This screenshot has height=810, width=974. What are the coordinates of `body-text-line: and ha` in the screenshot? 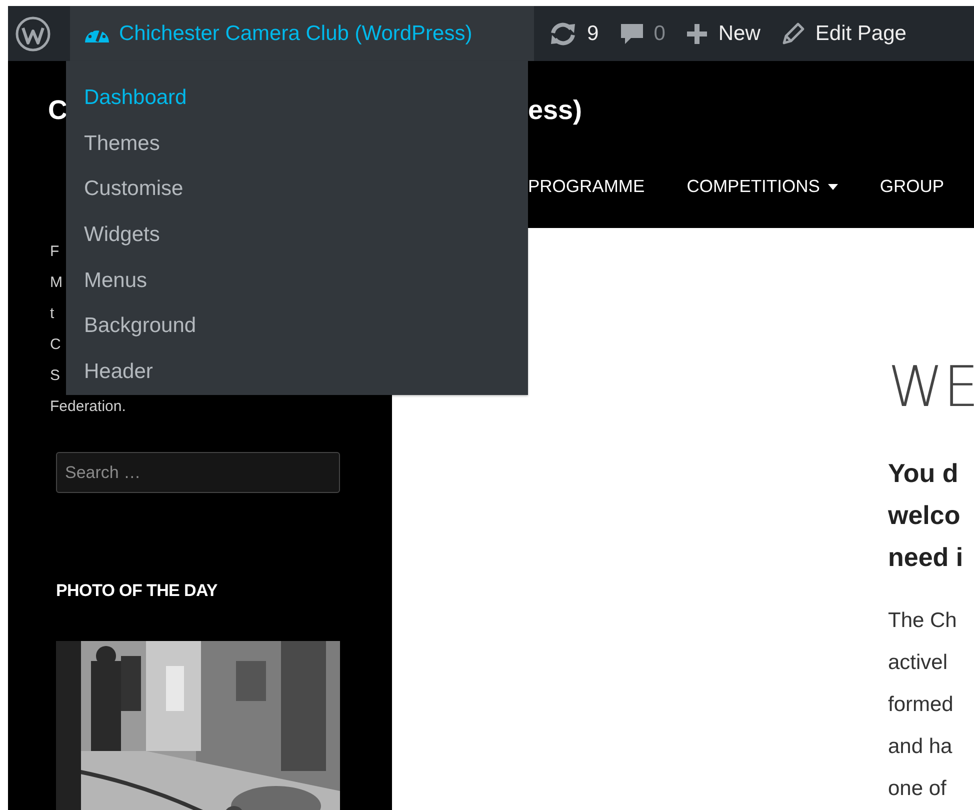 It's located at (920, 747).